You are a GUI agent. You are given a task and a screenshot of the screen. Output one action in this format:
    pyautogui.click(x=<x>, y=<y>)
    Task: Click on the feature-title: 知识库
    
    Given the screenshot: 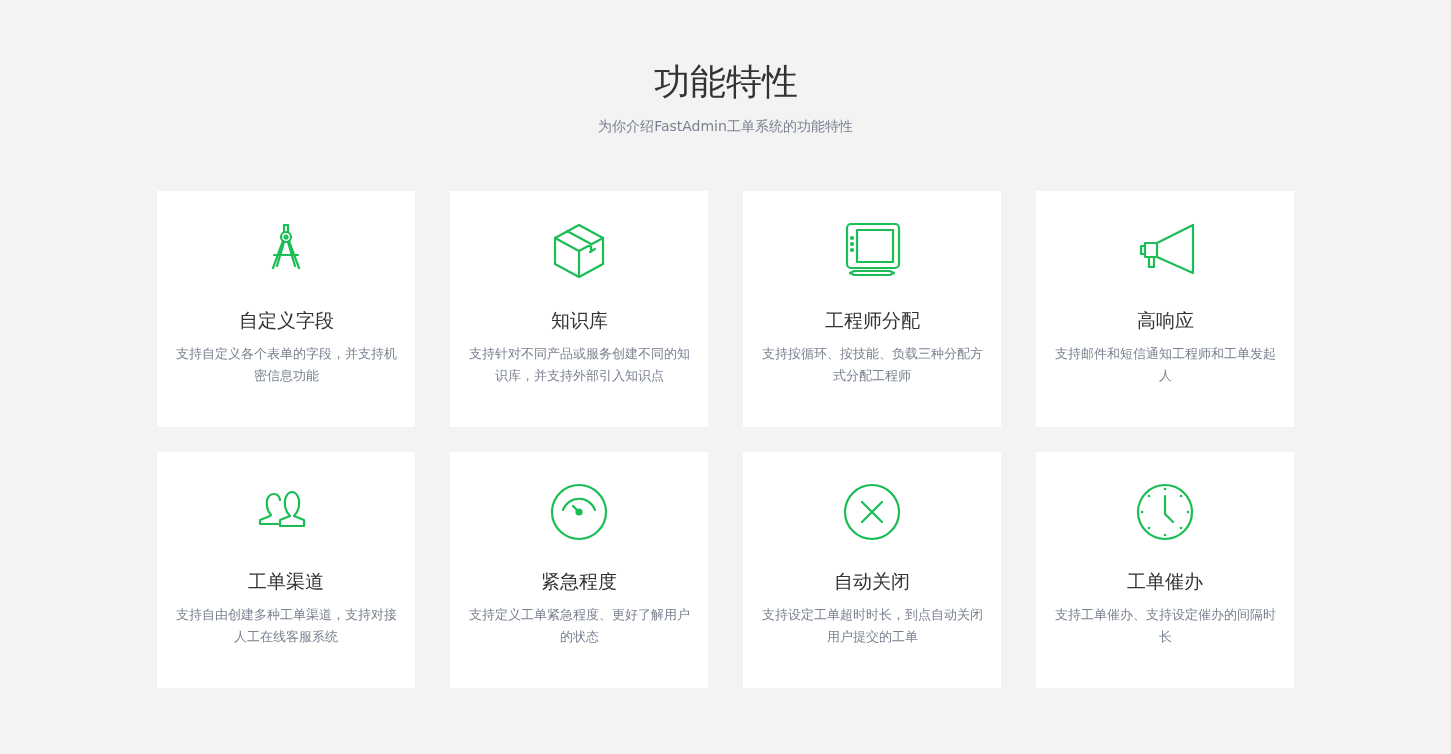 What is the action you would take?
    pyautogui.click(x=579, y=320)
    